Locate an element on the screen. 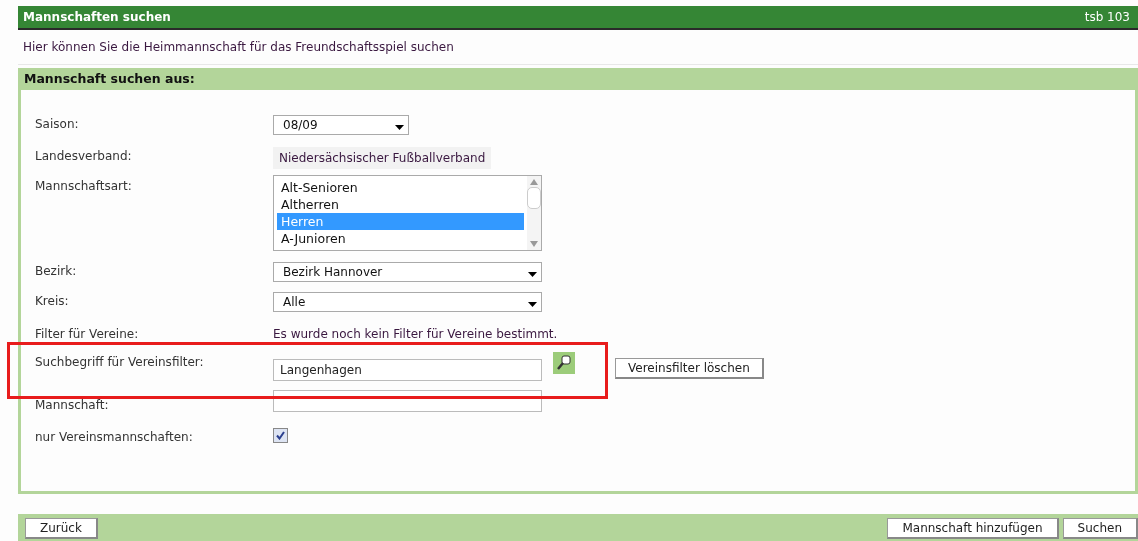 This screenshot has height=541, width=1138. listbox: Alt-Senioren Altherren Herren A-Junioren is located at coordinates (407, 213).